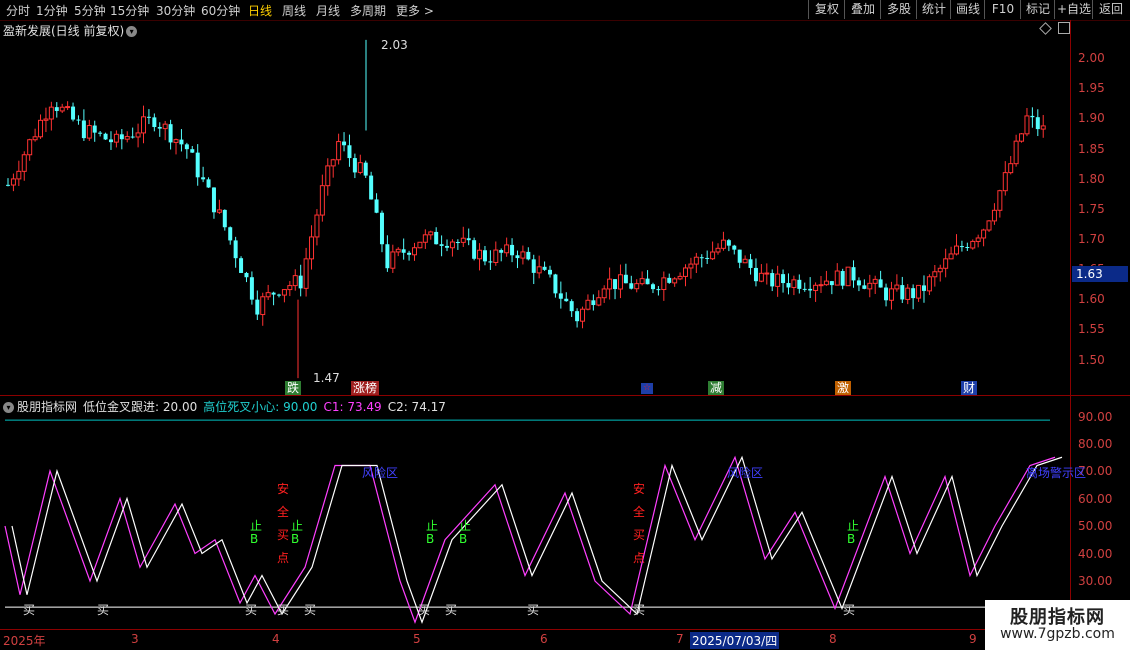 The width and height of the screenshot is (1130, 650). What do you see at coordinates (90, 10) in the screenshot?
I see `tab-5min: 5分钟` at bounding box center [90, 10].